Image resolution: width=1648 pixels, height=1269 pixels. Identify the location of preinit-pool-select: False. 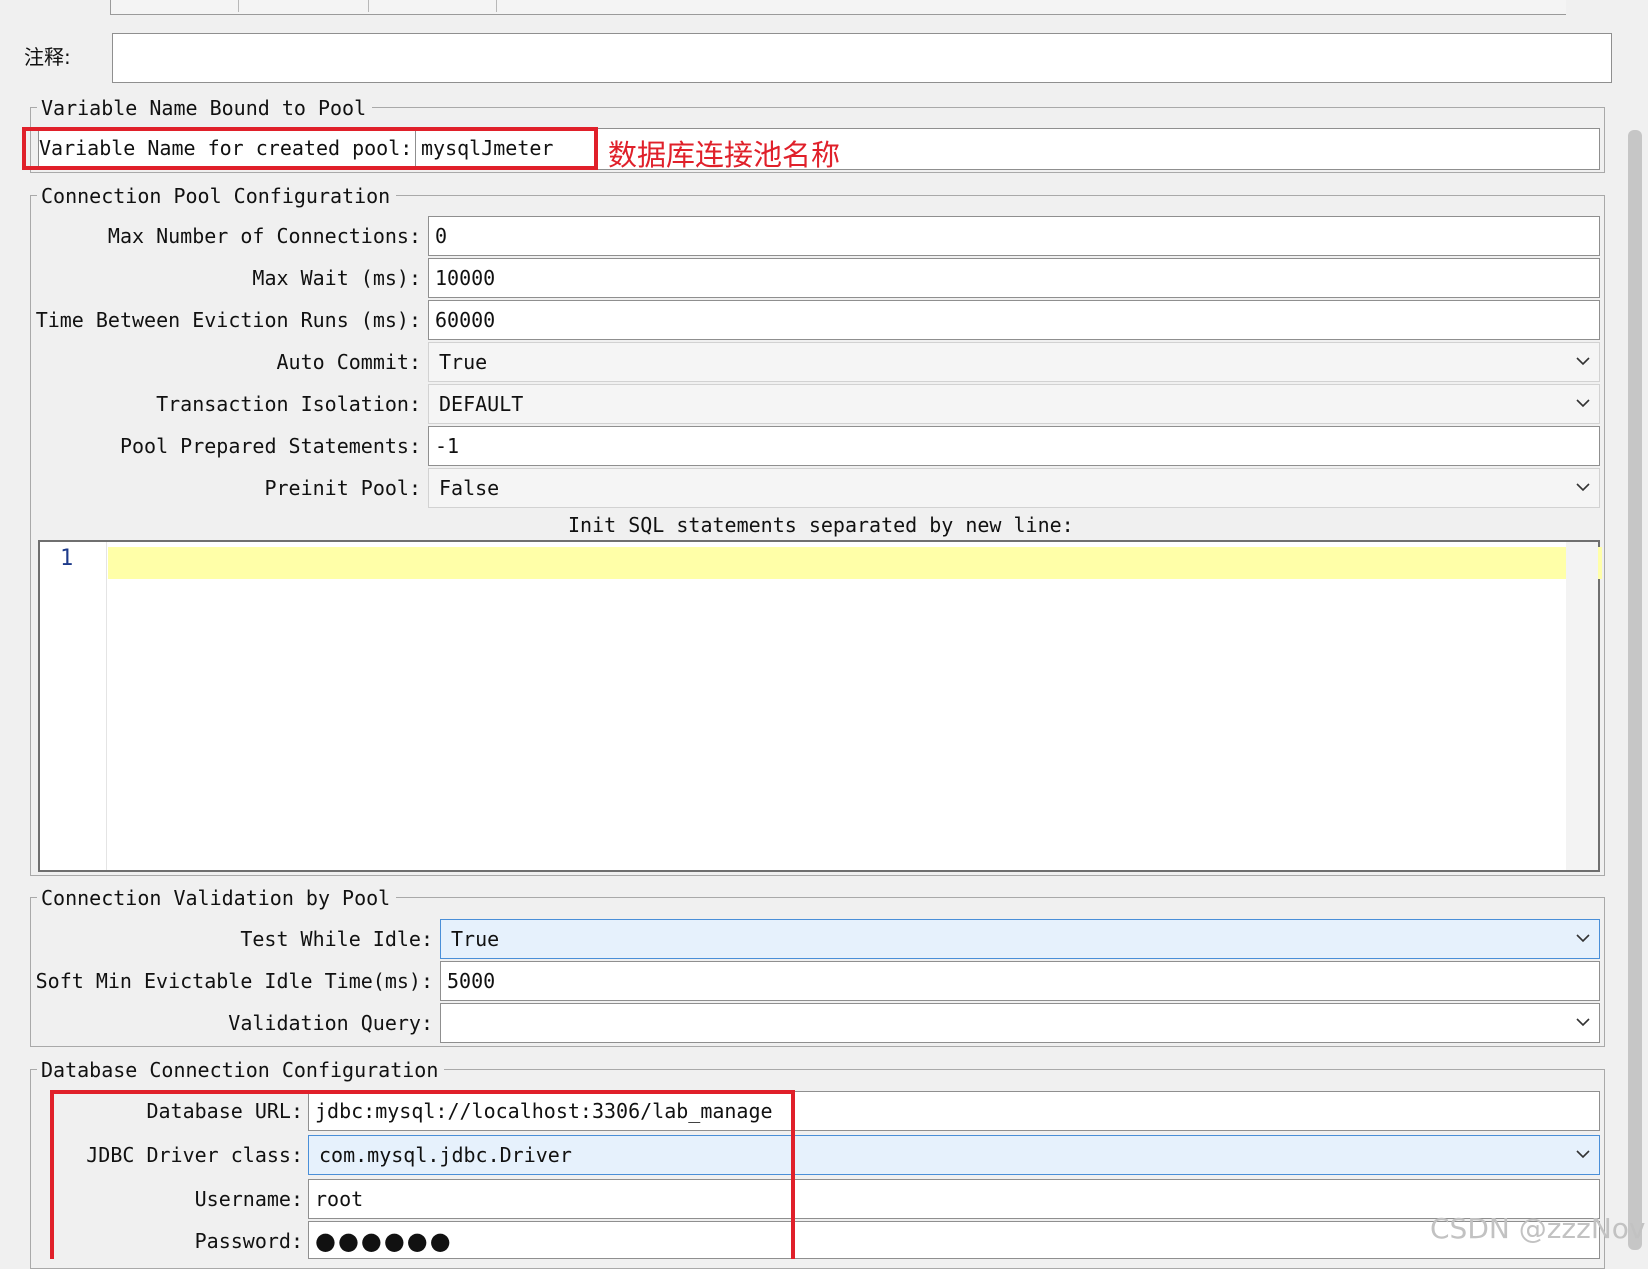
(1014, 488).